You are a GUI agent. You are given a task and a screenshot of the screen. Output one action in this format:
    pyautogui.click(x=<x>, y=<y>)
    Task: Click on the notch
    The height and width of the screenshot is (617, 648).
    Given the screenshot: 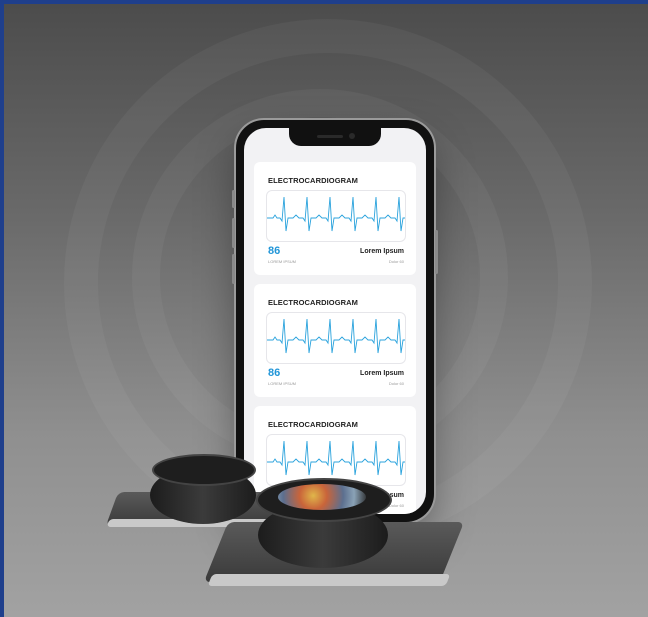 What is the action you would take?
    pyautogui.click(x=335, y=137)
    